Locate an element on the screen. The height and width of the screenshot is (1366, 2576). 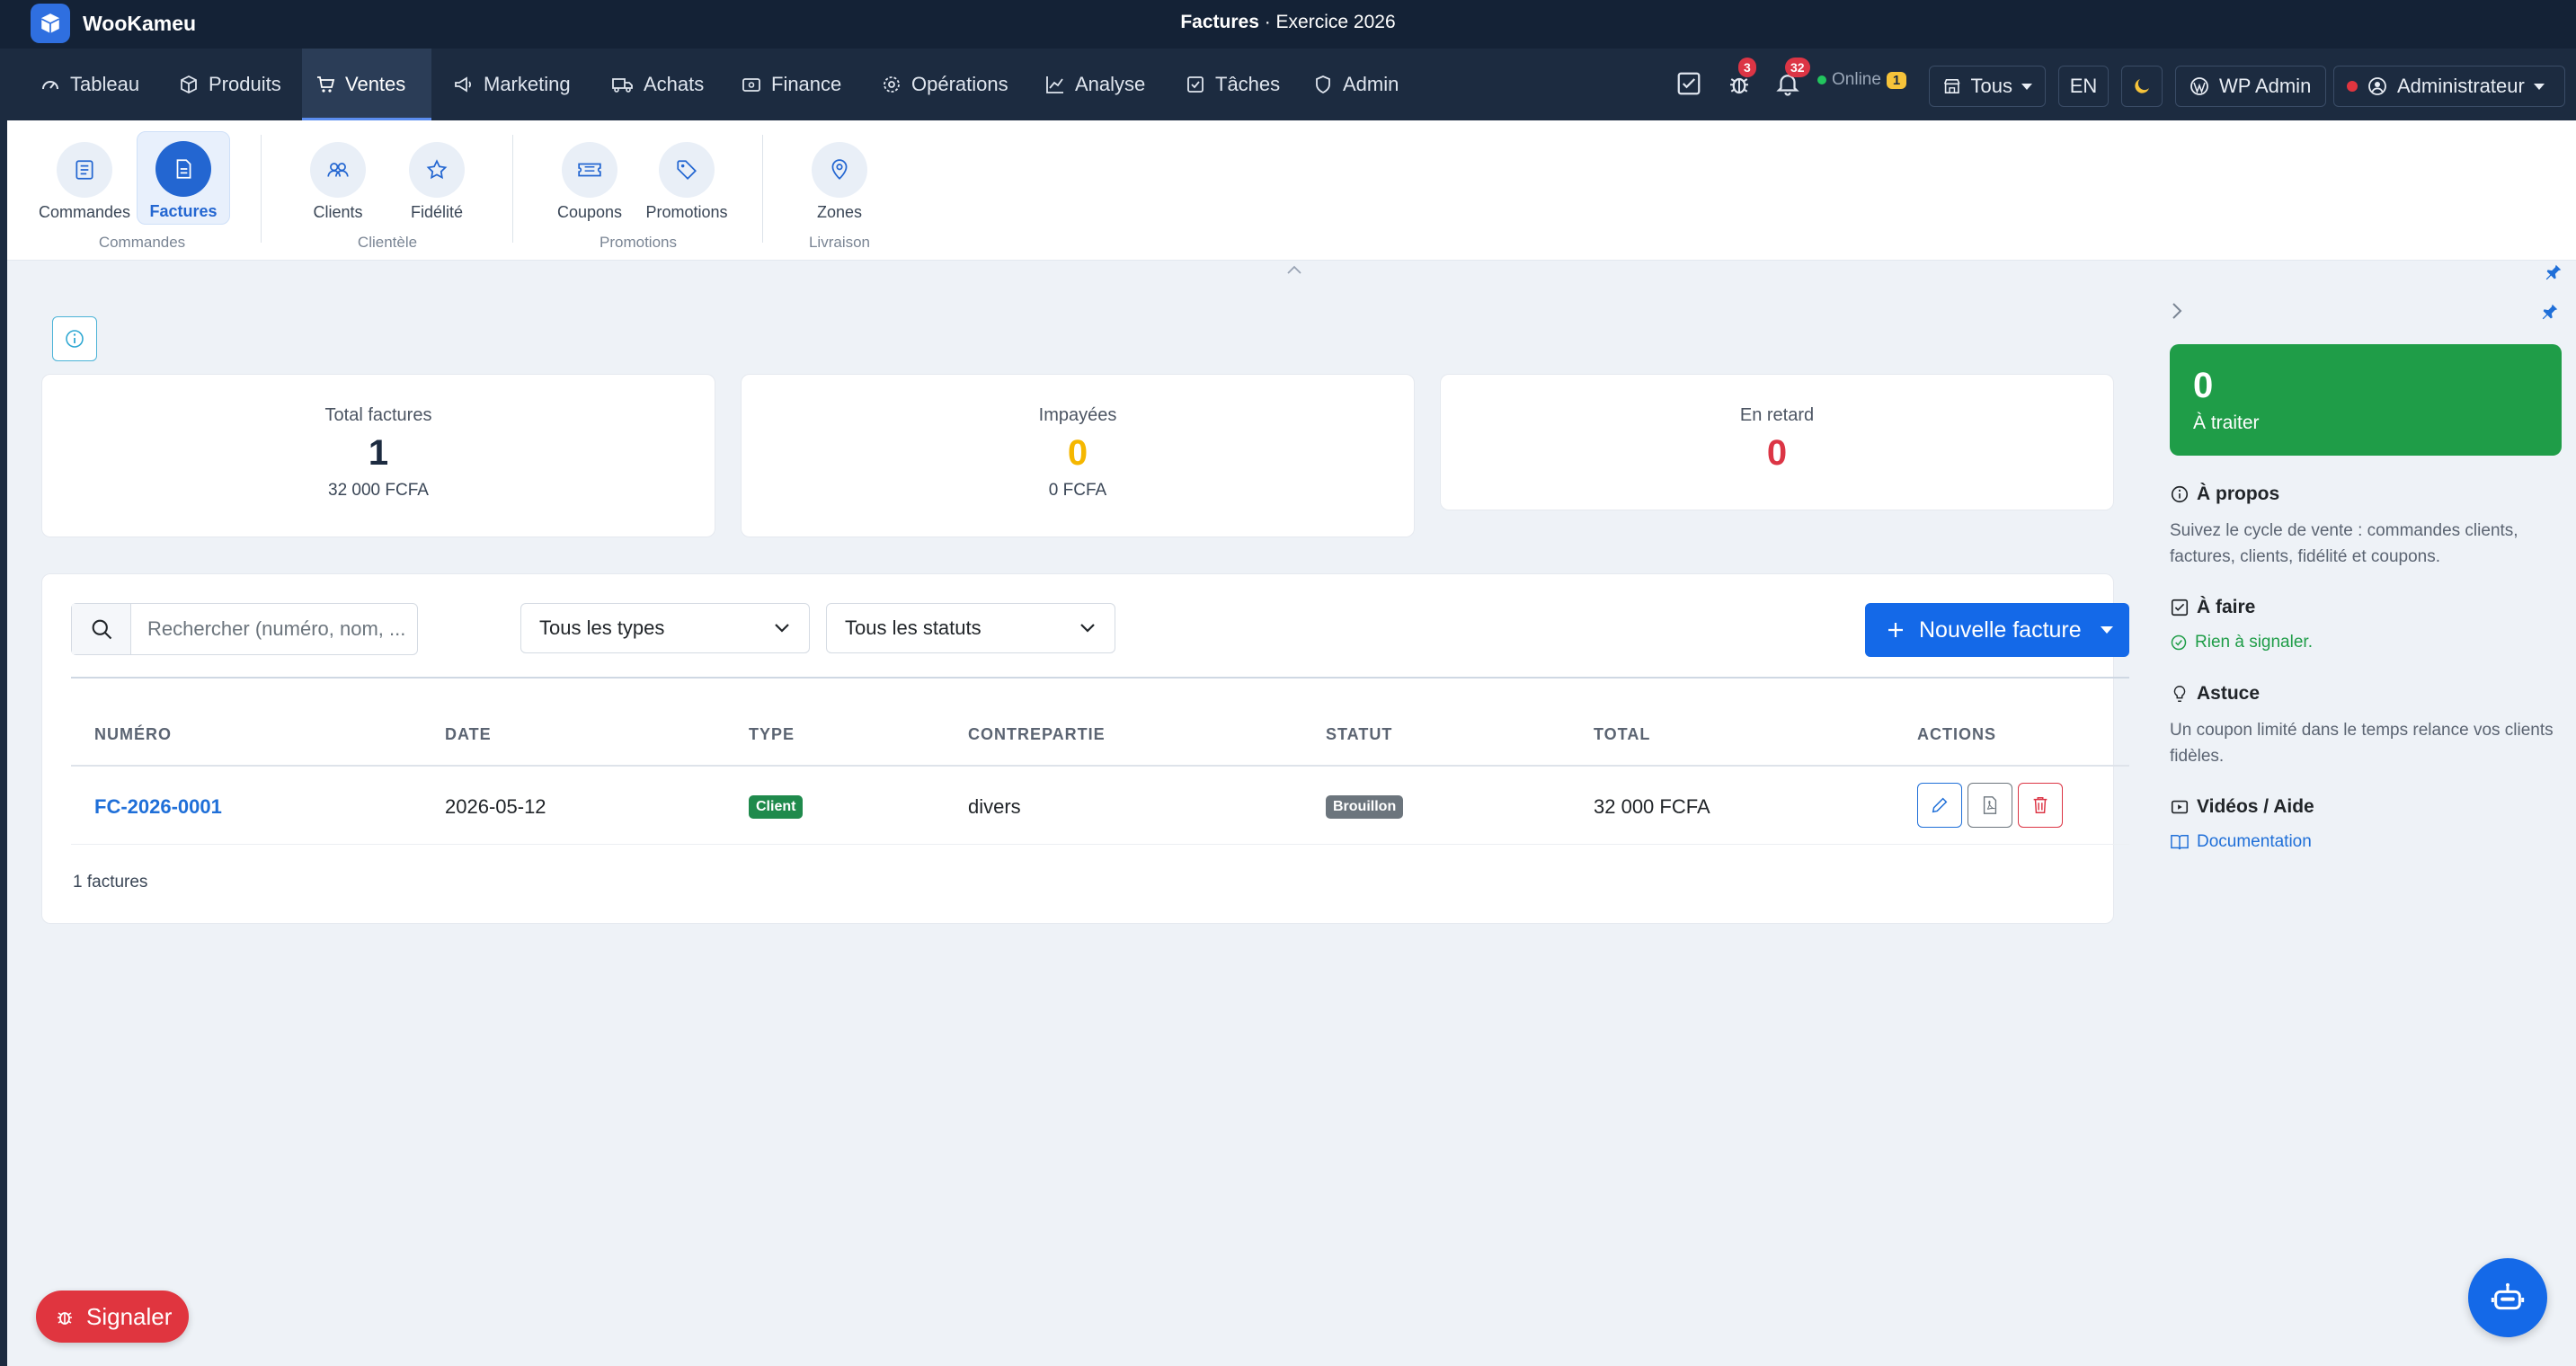
online-dot is located at coordinates (1821, 79).